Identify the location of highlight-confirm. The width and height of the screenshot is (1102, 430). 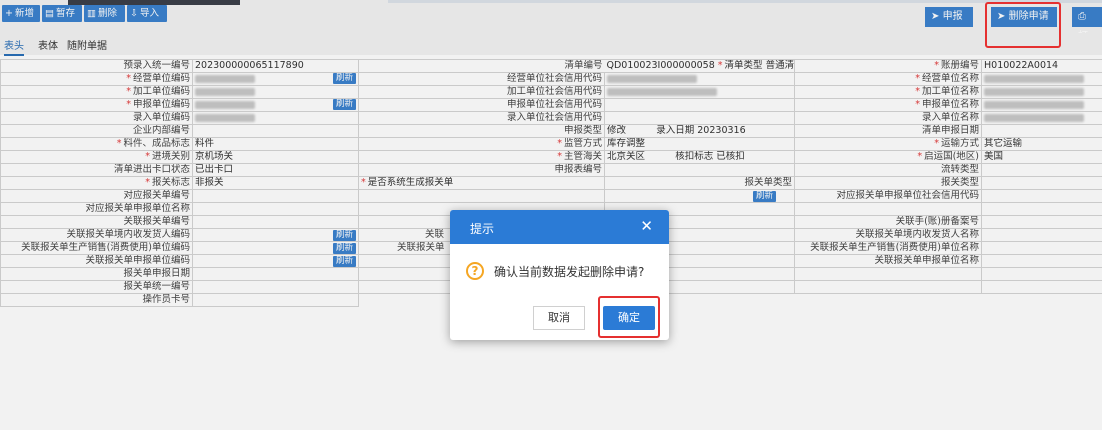
(629, 317).